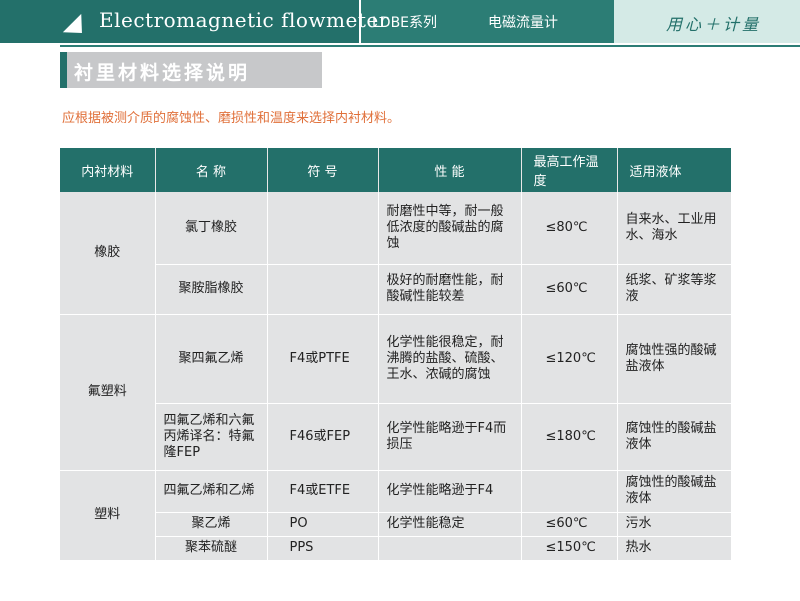 The height and width of the screenshot is (601, 800). I want to click on name-cell: 聚乙烯, so click(211, 524).